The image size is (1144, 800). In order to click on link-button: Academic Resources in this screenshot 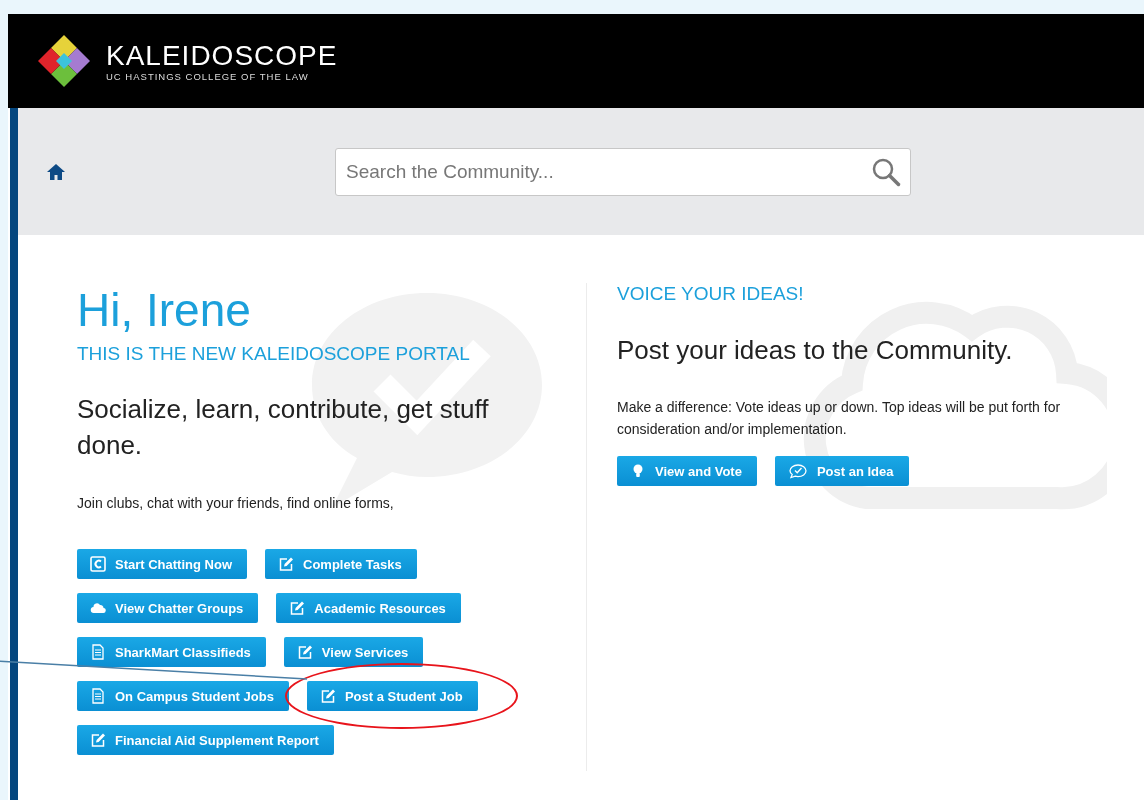, I will do `click(368, 608)`.